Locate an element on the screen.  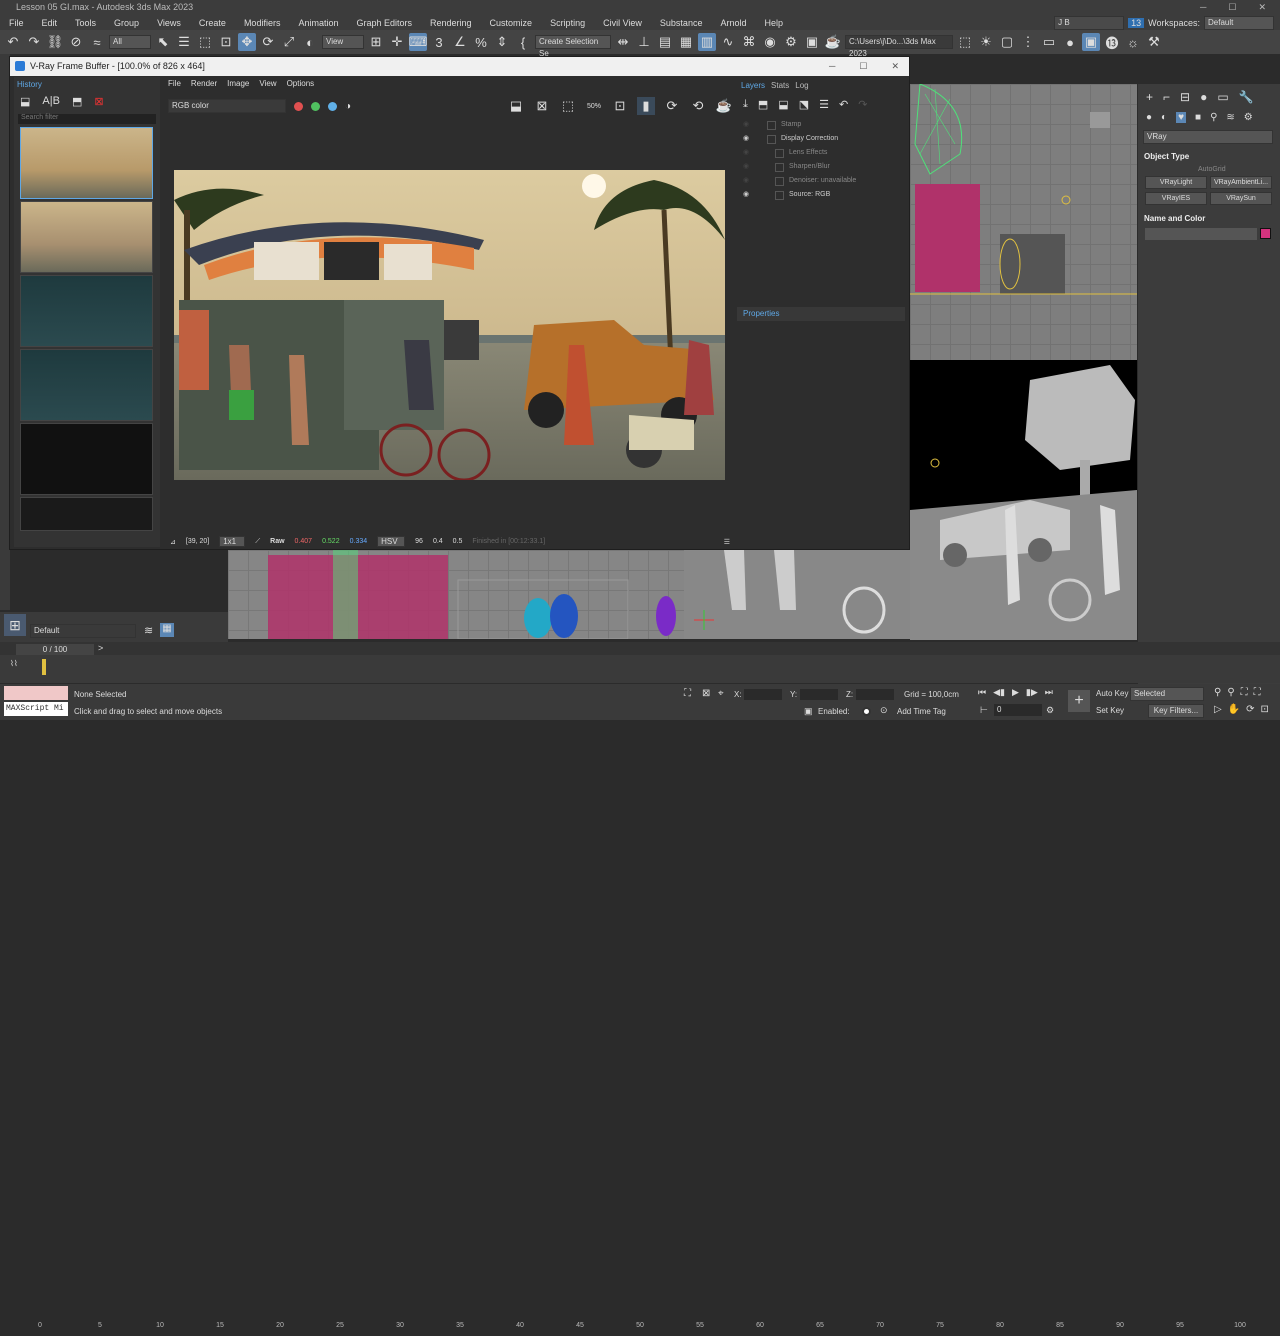
layer-row: ◉ Source: RGB is located at coordinates (821, 195).